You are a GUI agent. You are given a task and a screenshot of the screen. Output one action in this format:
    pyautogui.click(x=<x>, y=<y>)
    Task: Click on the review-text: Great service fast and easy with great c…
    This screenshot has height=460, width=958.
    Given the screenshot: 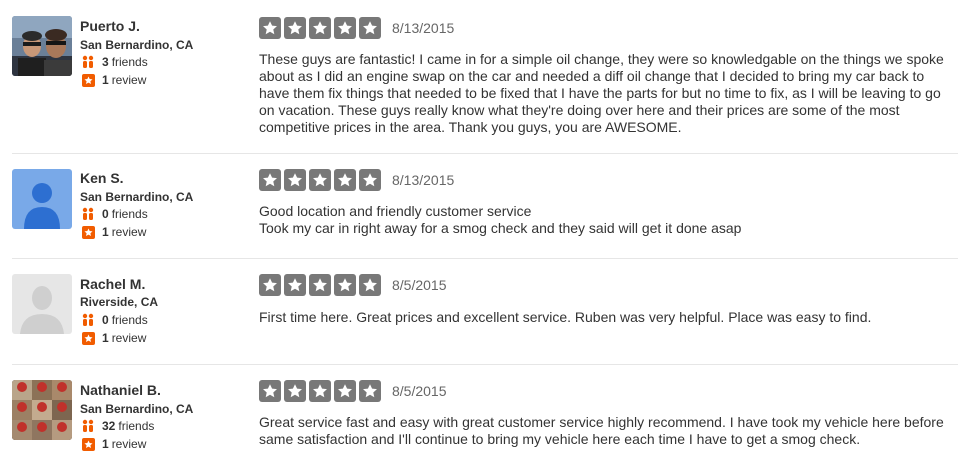 What is the action you would take?
    pyautogui.click(x=601, y=430)
    